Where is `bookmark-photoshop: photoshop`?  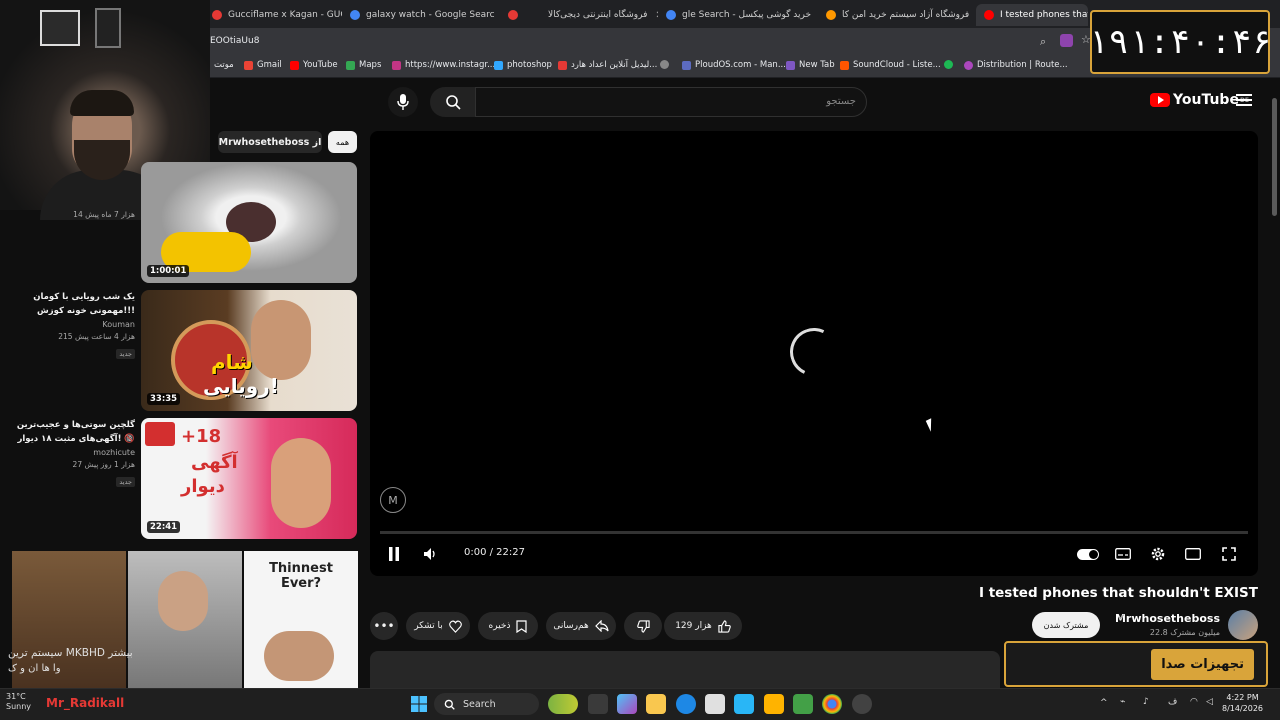 bookmark-photoshop: photoshop is located at coordinates (523, 65).